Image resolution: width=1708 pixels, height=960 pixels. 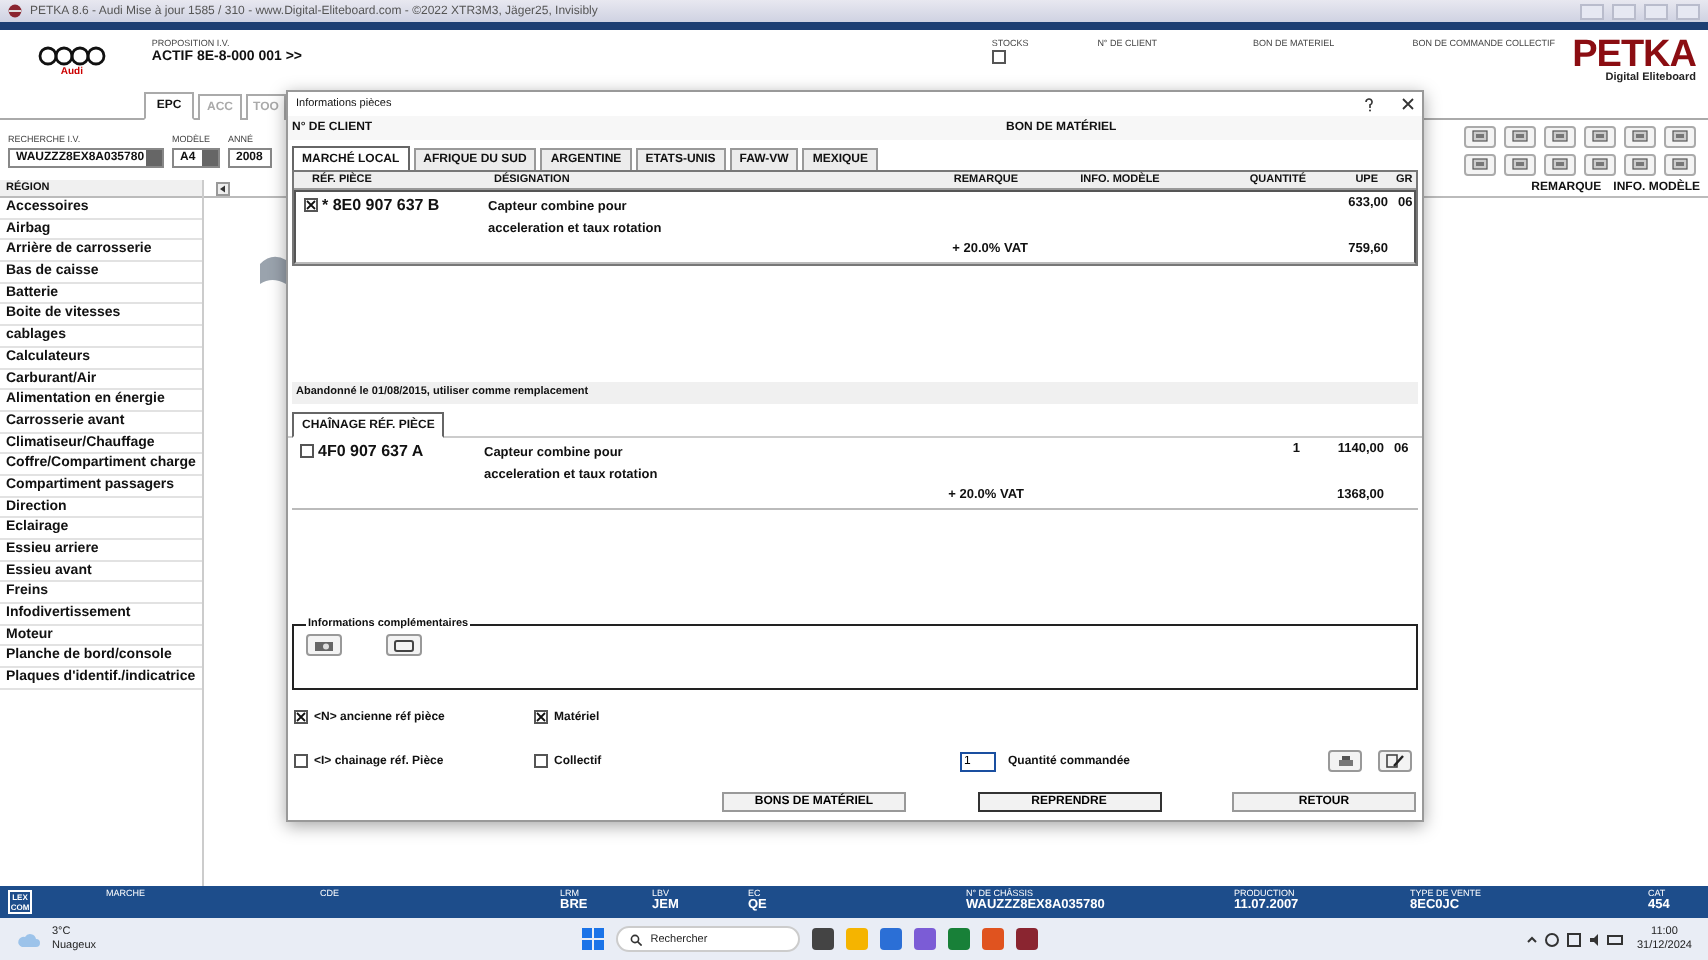 What do you see at coordinates (371, 451) in the screenshot?
I see `part-number: 4F0 907 637 A` at bounding box center [371, 451].